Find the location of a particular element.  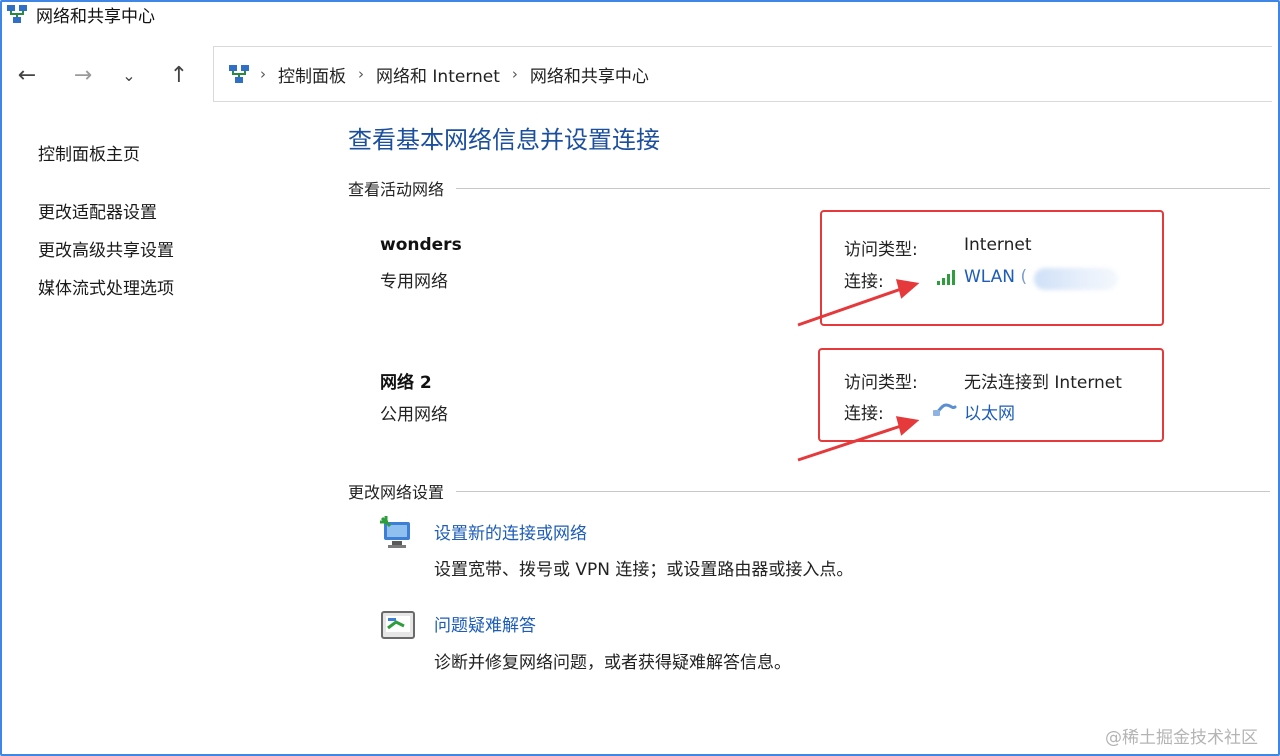

ethernet-icon is located at coordinates (945, 409).